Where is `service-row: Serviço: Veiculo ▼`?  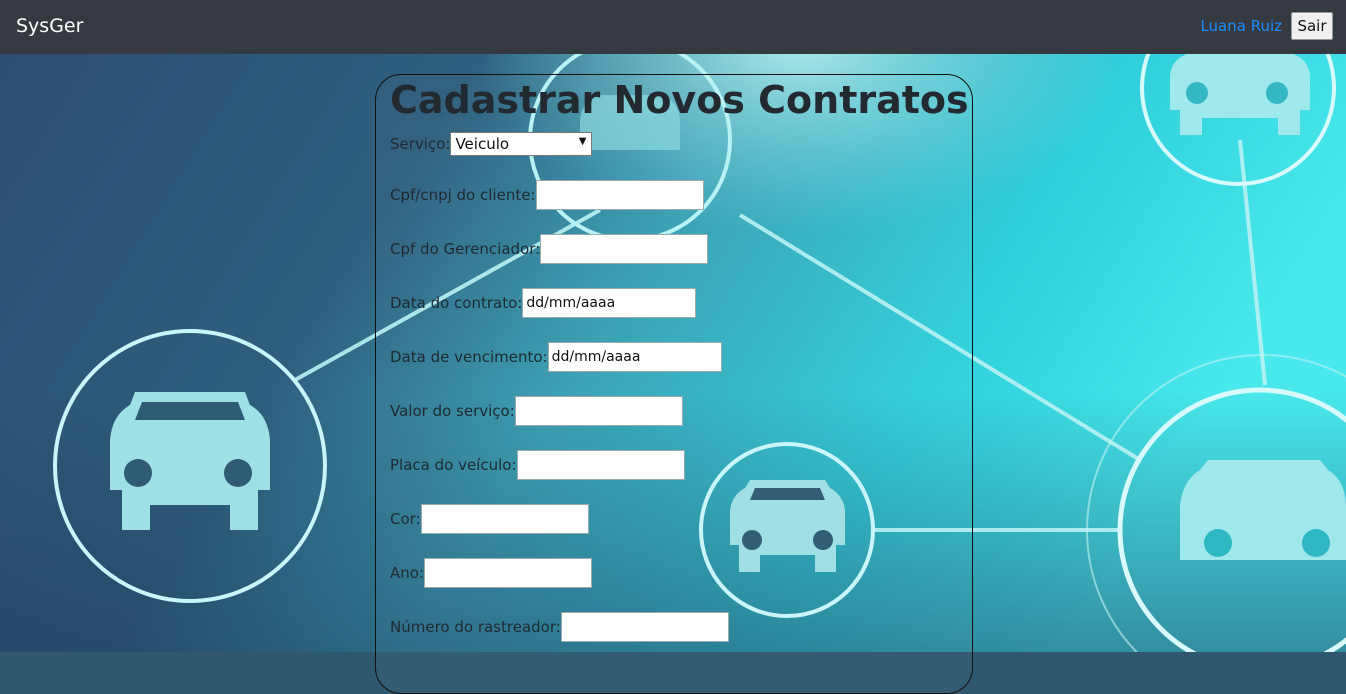 service-row: Serviço: Veiculo ▼ is located at coordinates (491, 144).